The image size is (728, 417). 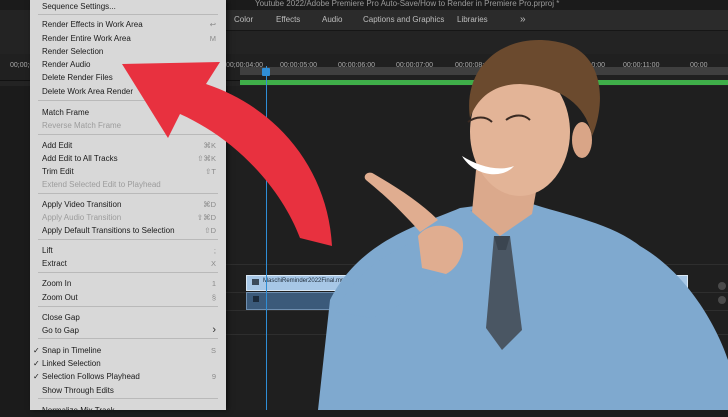 What do you see at coordinates (77, 77) in the screenshot?
I see `menu-item-label: Delete Render Files` at bounding box center [77, 77].